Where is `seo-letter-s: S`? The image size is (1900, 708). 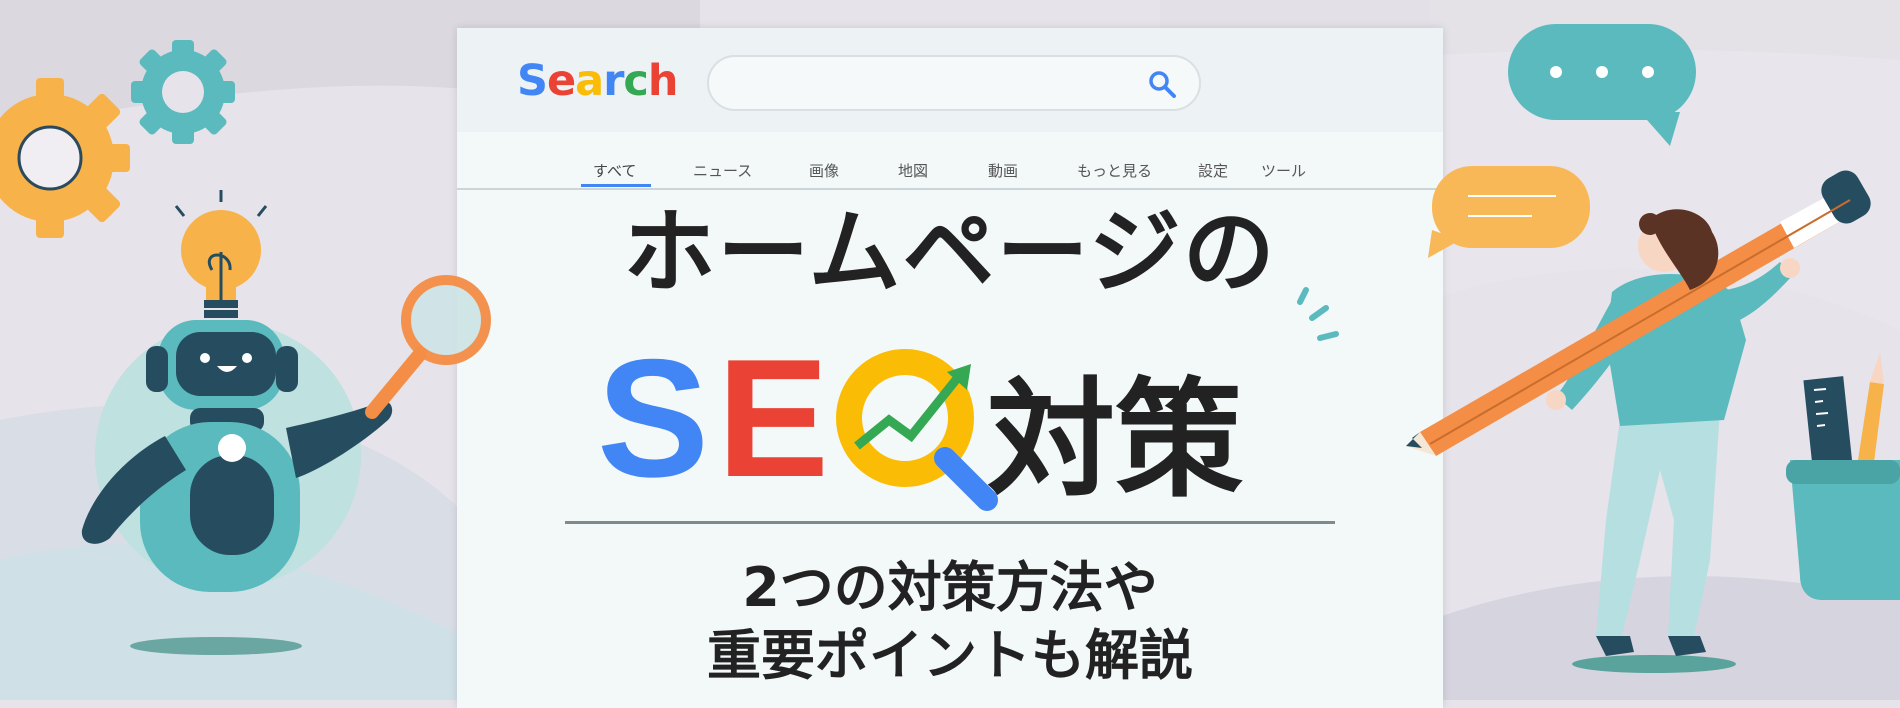
seo-letter-s: S is located at coordinates (653, 418).